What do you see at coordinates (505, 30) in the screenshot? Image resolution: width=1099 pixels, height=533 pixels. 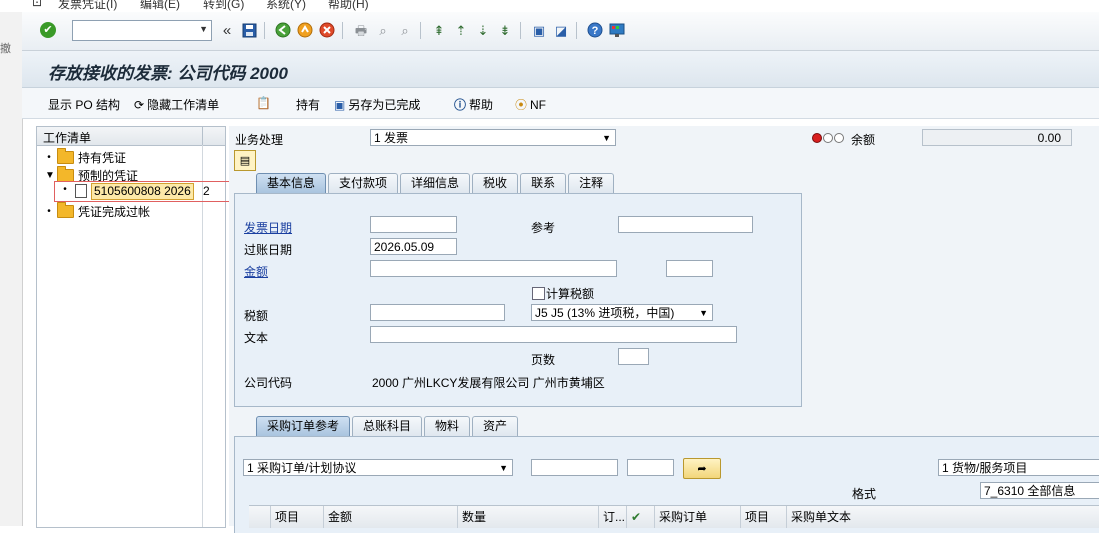 I see `last-page-icon: ⇟` at bounding box center [505, 30].